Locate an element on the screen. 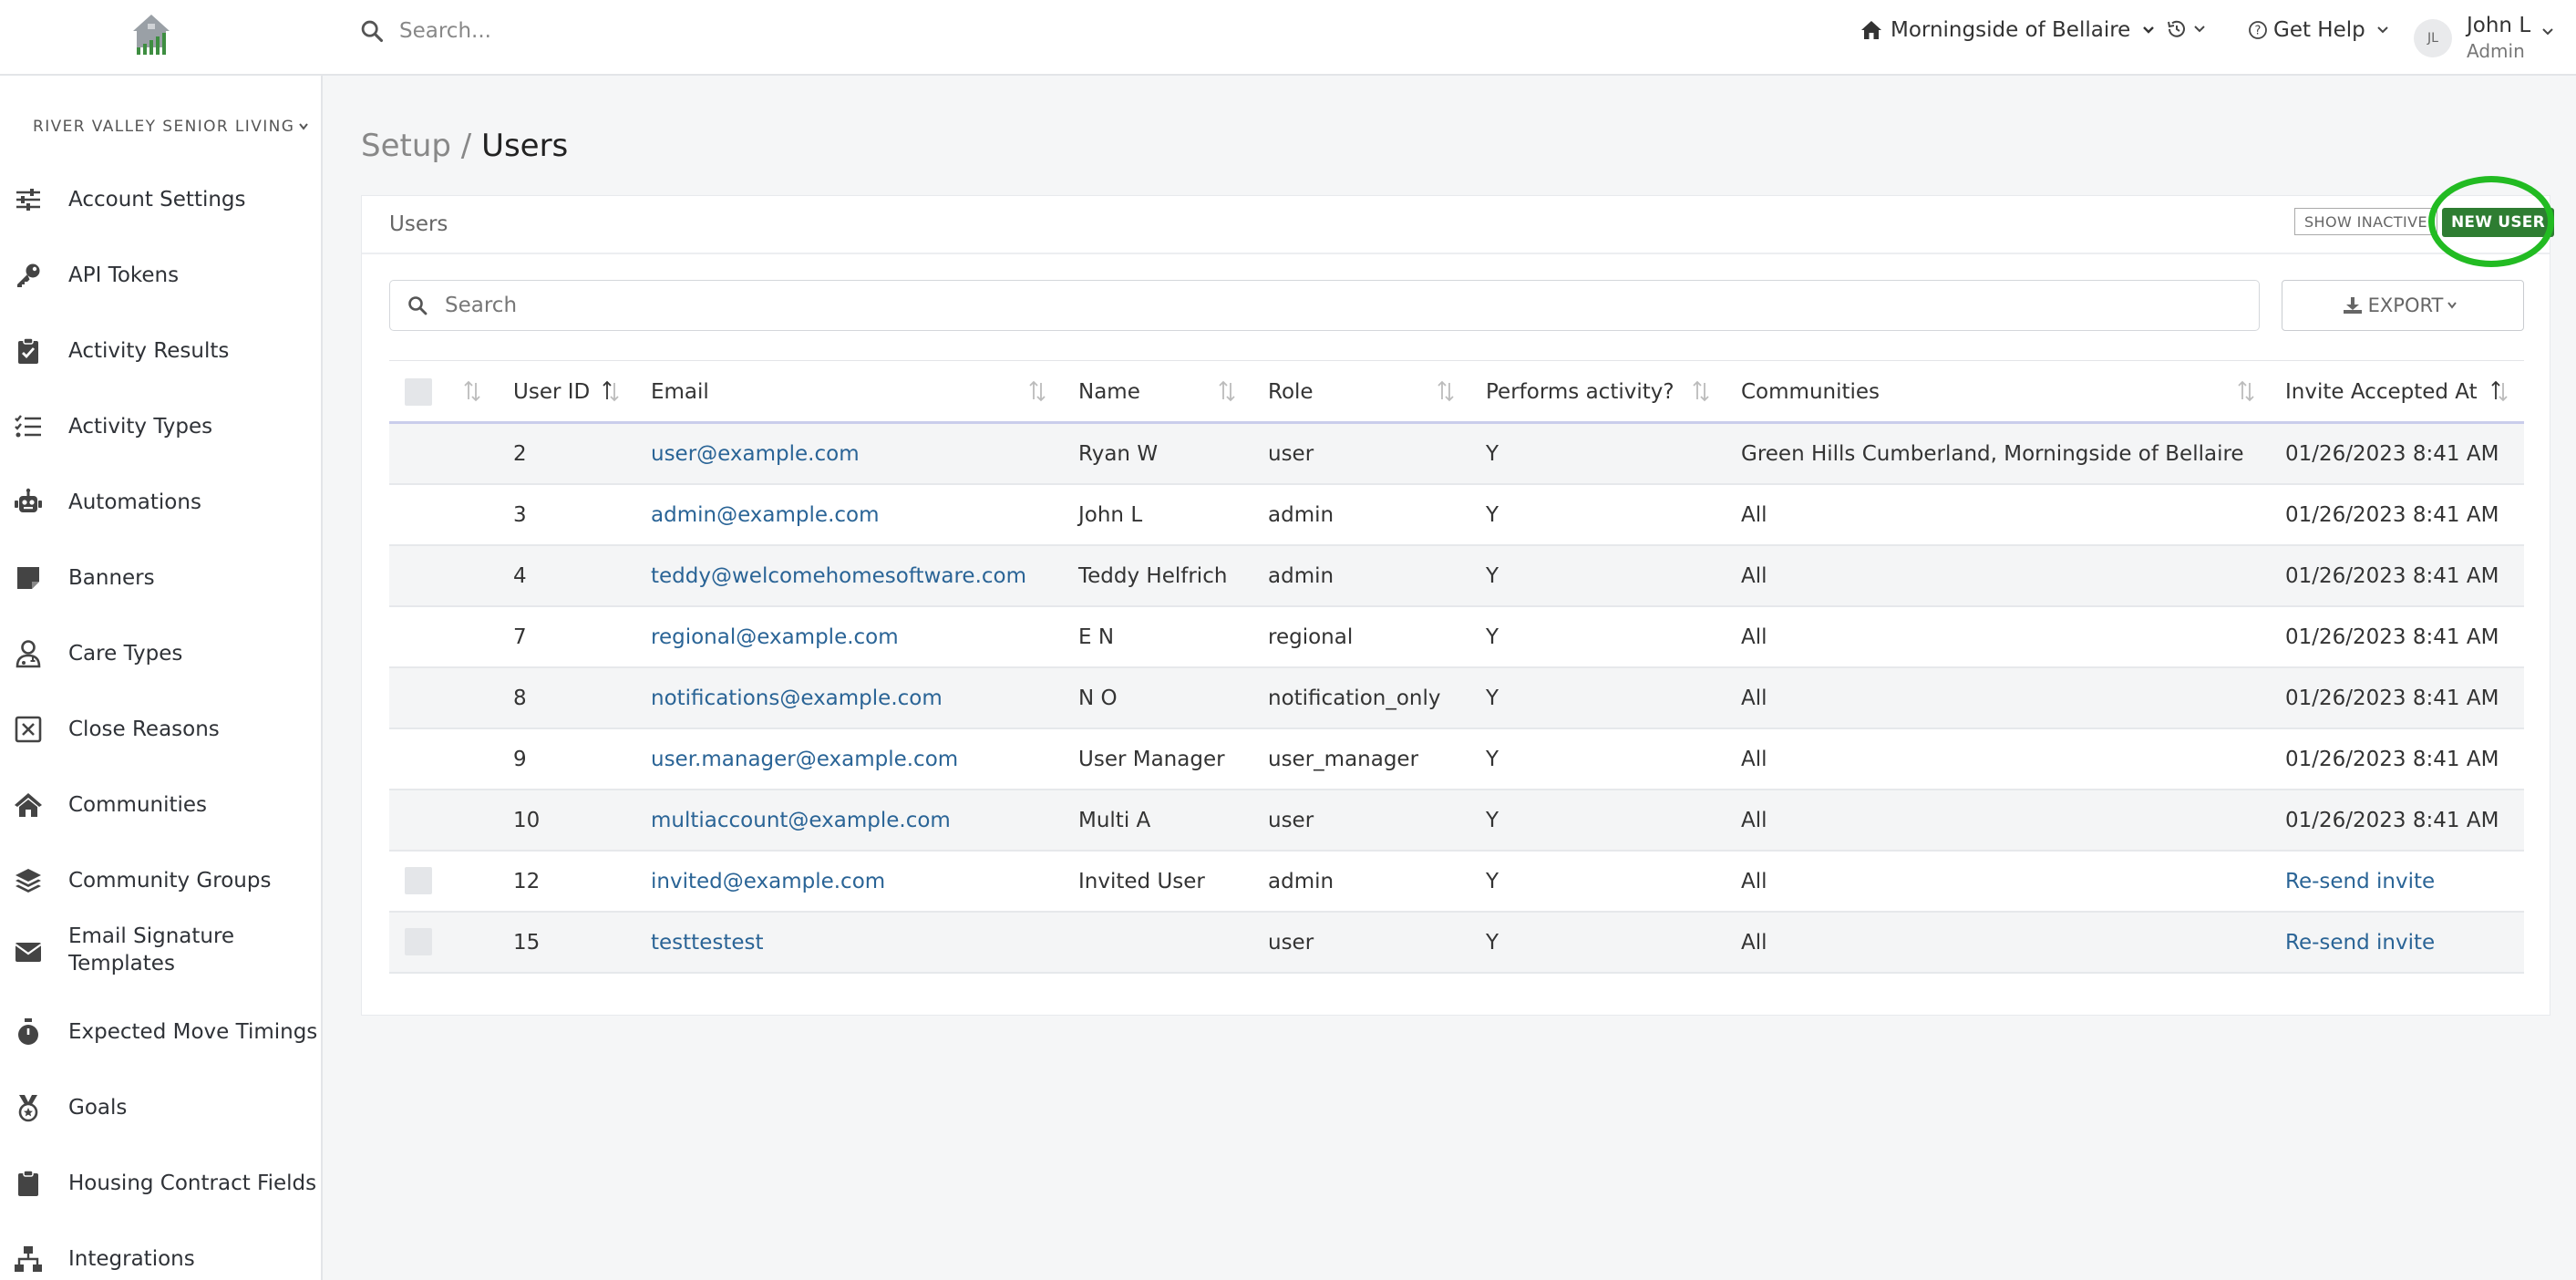 The height and width of the screenshot is (1280, 2576). history-menu is located at coordinates (2186, 29).